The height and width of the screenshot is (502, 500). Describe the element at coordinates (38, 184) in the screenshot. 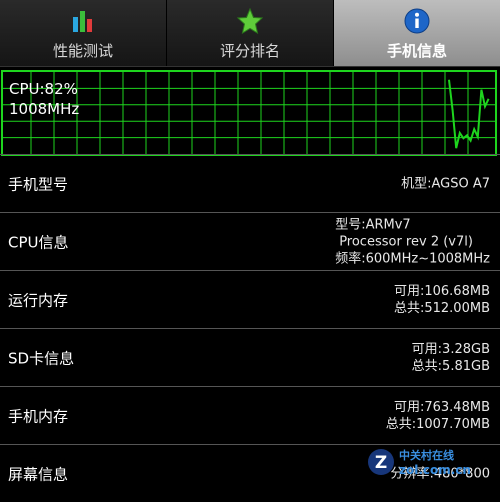

I see `row-label: 手机型号` at that location.